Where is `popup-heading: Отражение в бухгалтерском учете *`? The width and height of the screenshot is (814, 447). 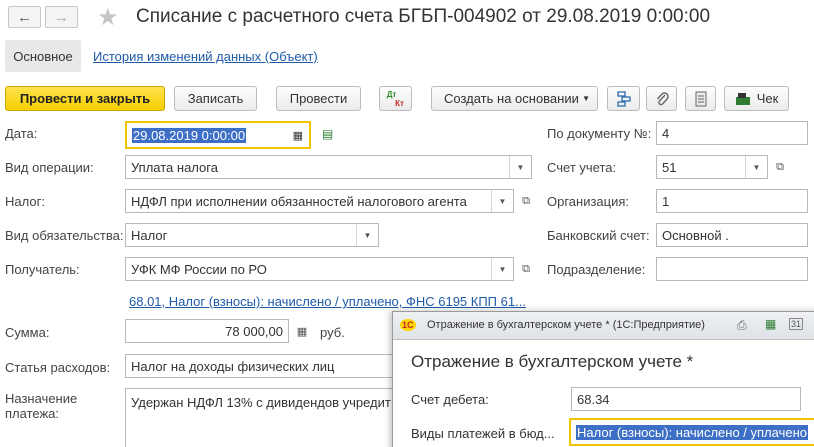 popup-heading: Отражение в бухгалтерском учете * is located at coordinates (552, 361).